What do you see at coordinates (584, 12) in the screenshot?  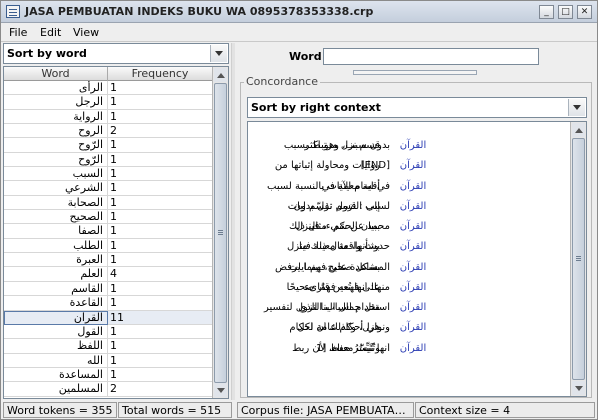 I see `close-button: ✕` at bounding box center [584, 12].